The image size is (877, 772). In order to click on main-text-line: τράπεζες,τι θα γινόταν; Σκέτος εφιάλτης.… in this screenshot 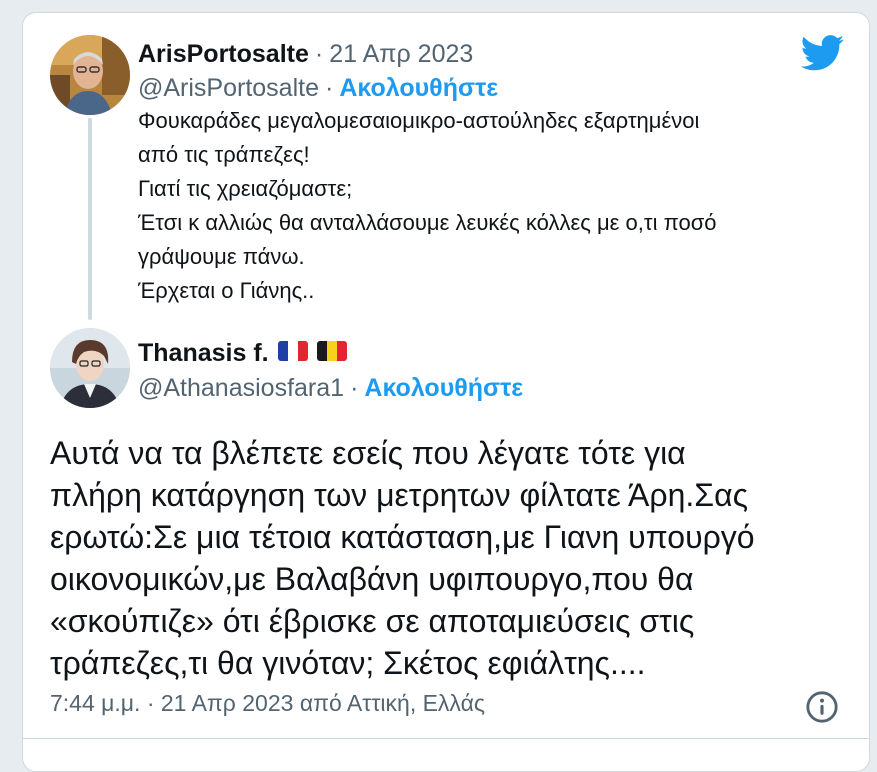, I will do `click(348, 663)`.